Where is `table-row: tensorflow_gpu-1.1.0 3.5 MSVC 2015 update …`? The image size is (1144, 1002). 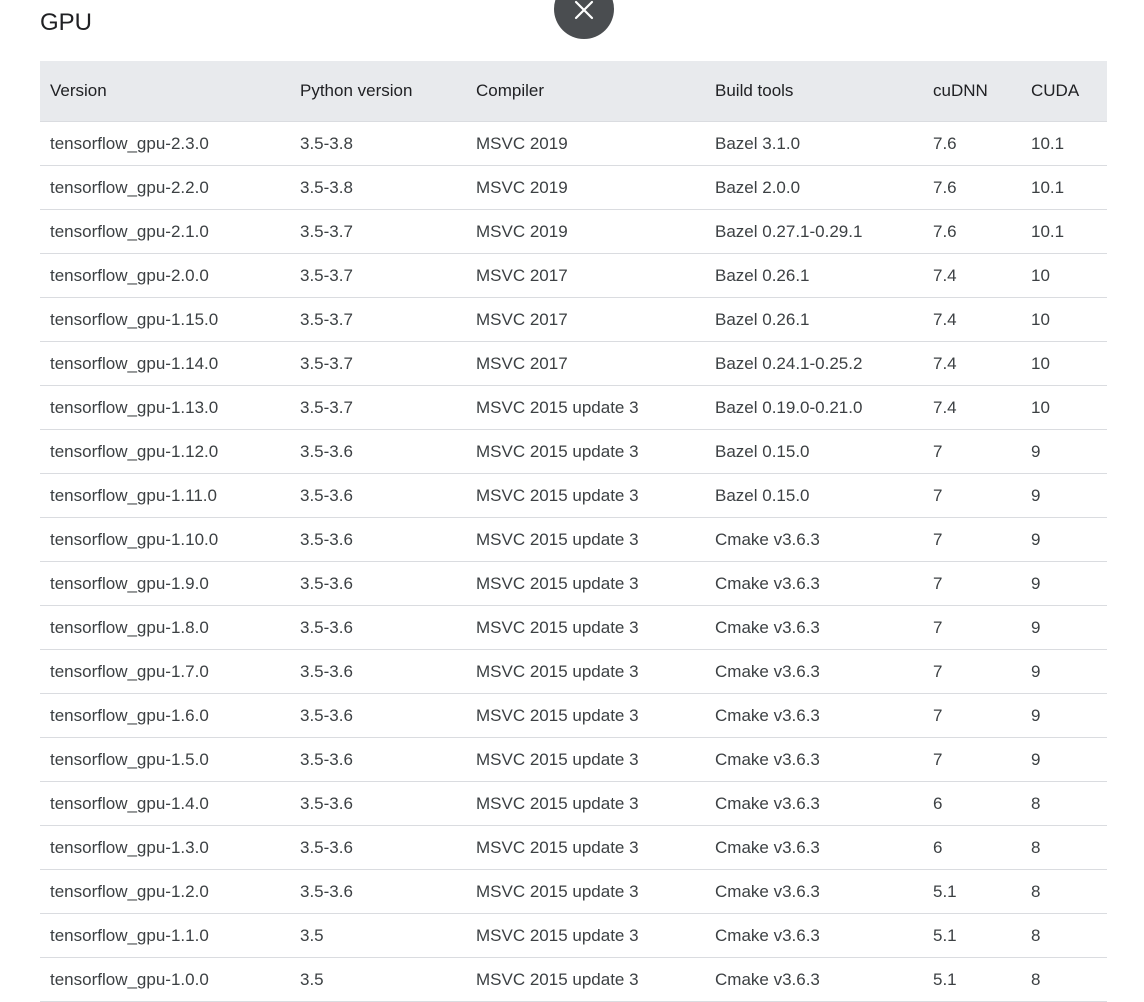
table-row: tensorflow_gpu-1.1.0 3.5 MSVC 2015 update … is located at coordinates (573, 935).